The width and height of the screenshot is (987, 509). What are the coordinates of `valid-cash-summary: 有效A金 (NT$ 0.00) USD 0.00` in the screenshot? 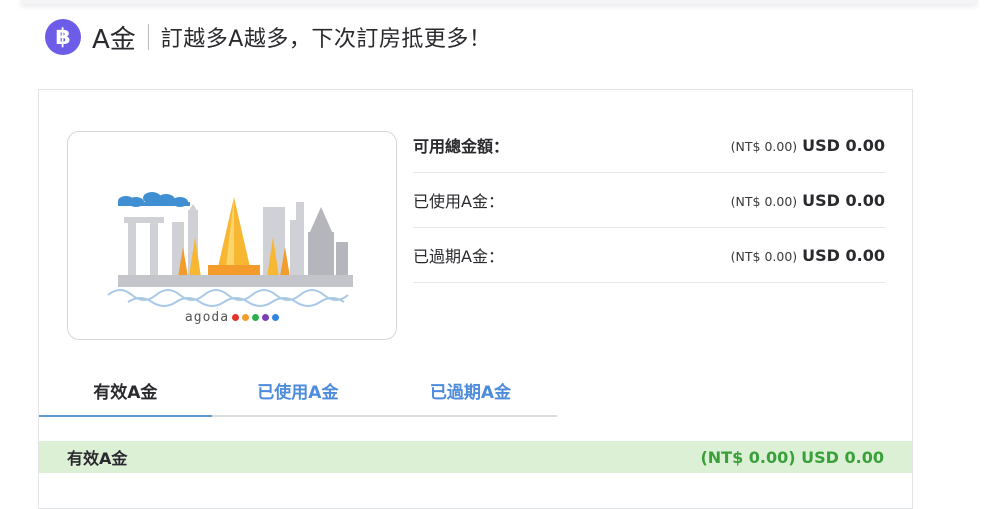 It's located at (475, 457).